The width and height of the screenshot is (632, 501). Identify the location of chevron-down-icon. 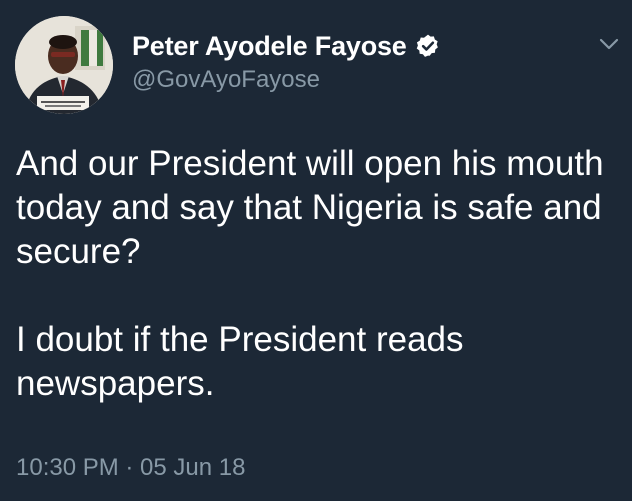
(609, 44).